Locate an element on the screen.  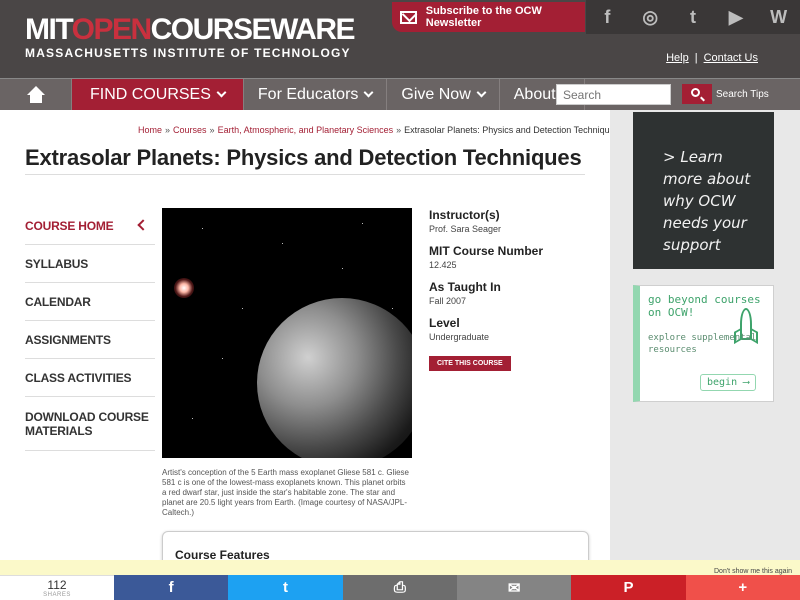
course-number-label: MIT Course Number is located at coordinates (486, 251).